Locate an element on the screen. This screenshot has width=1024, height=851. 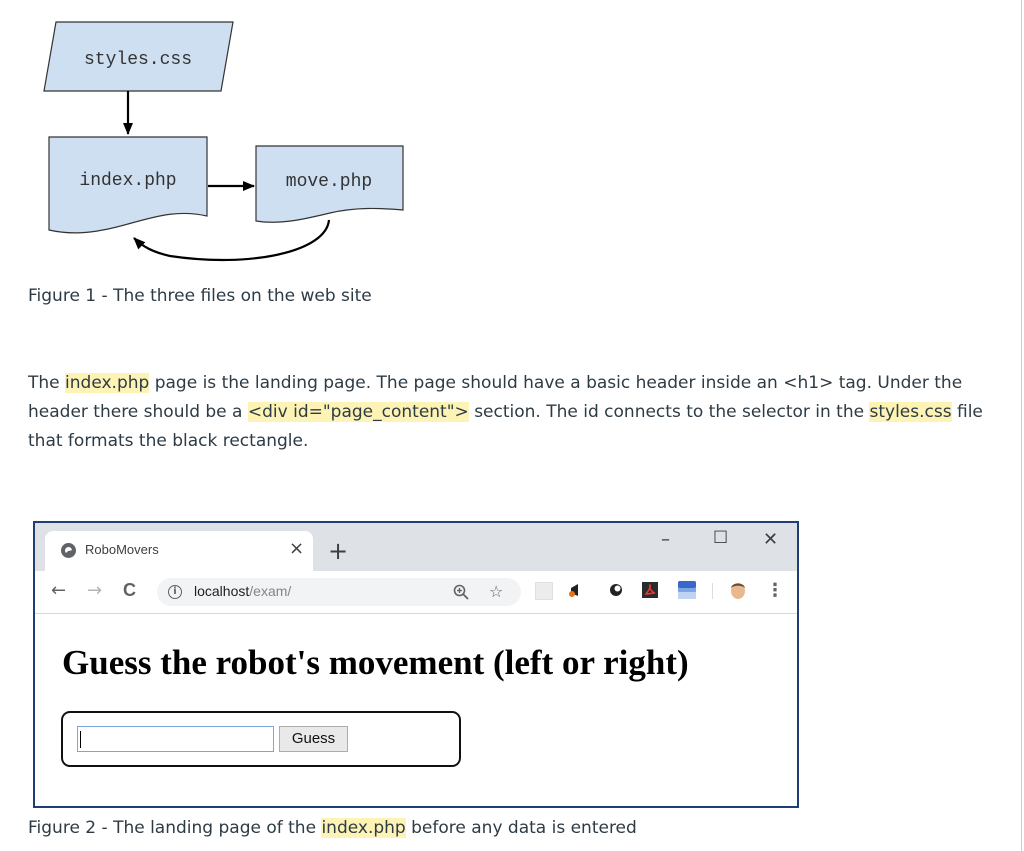
extension-circle-icon is located at coordinates (616, 590).